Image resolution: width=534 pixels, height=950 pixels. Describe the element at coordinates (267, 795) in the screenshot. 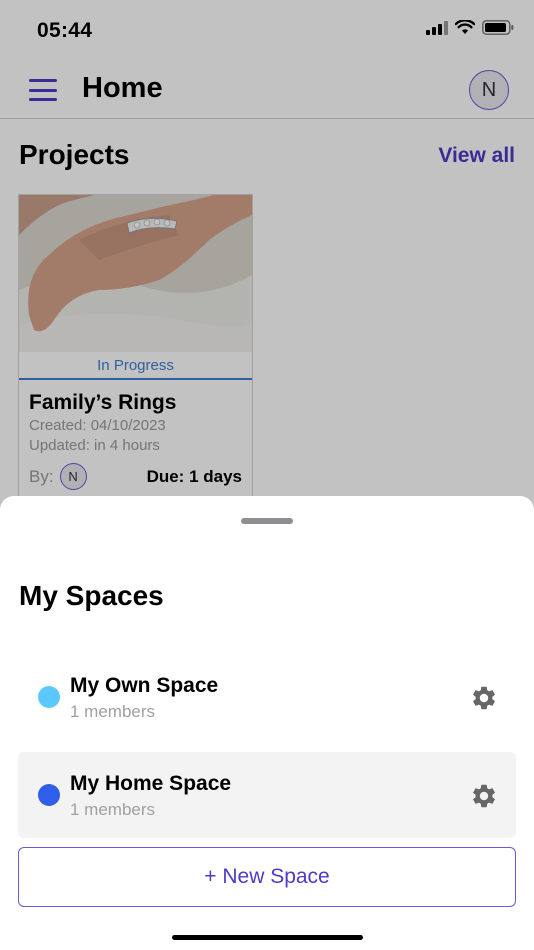

I see `space-item-my-home-space: My Home Space 1 members` at that location.